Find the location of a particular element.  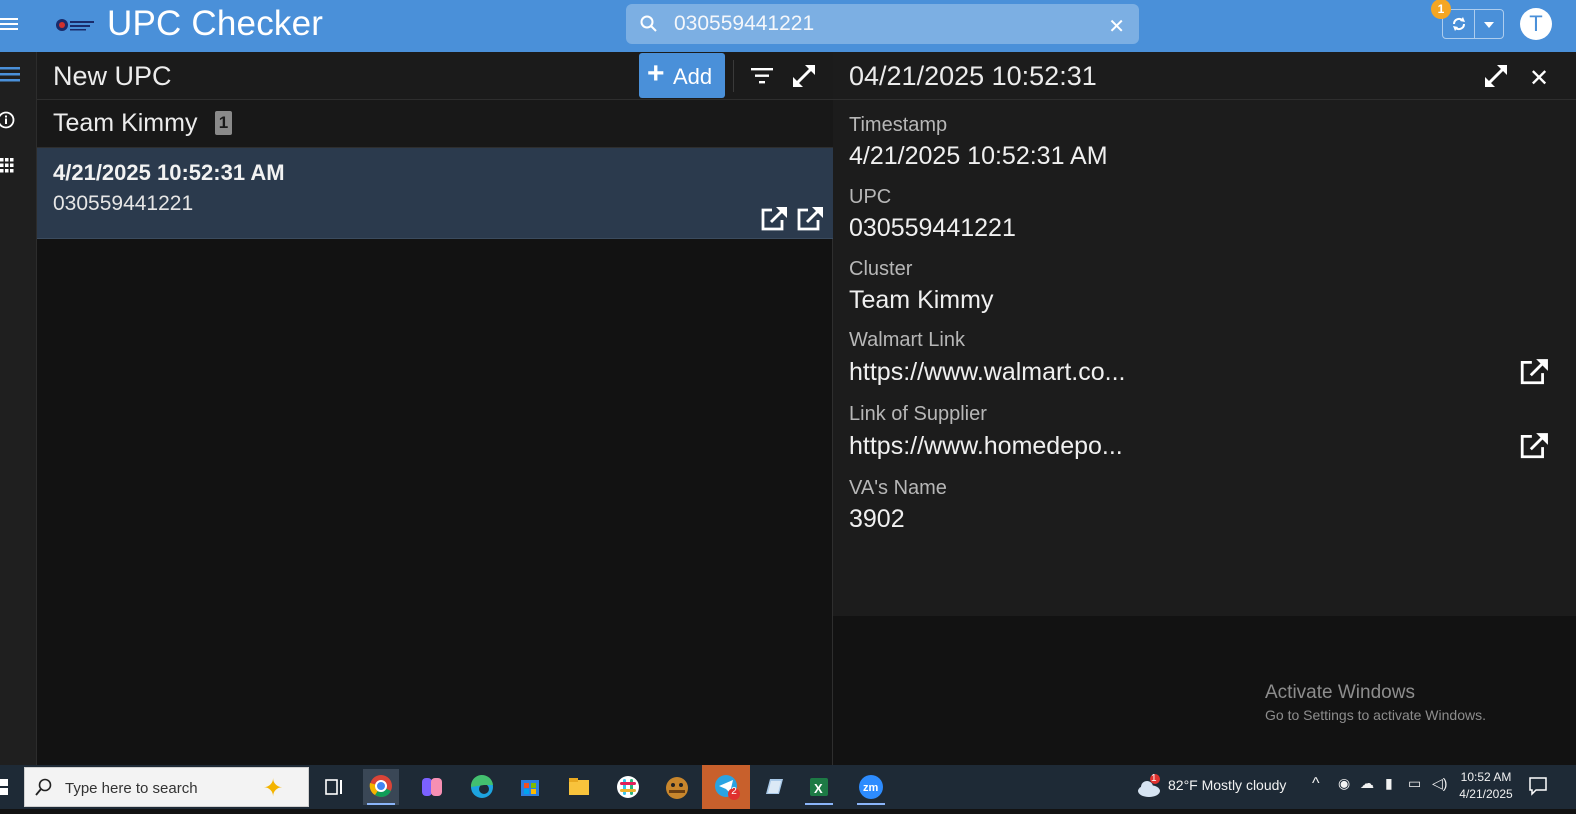

telegram-app-icon: 2 is located at coordinates (726, 787).